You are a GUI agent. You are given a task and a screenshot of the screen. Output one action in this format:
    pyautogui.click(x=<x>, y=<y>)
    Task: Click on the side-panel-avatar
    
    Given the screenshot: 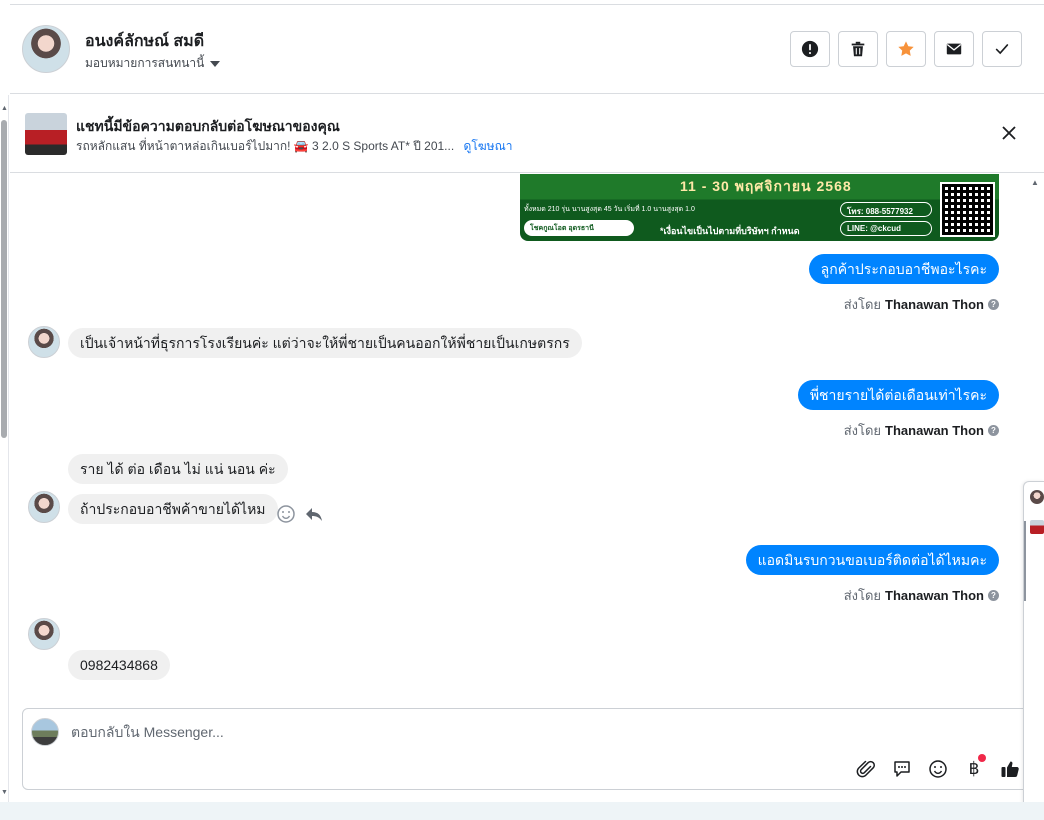 What is the action you would take?
    pyautogui.click(x=1037, y=497)
    